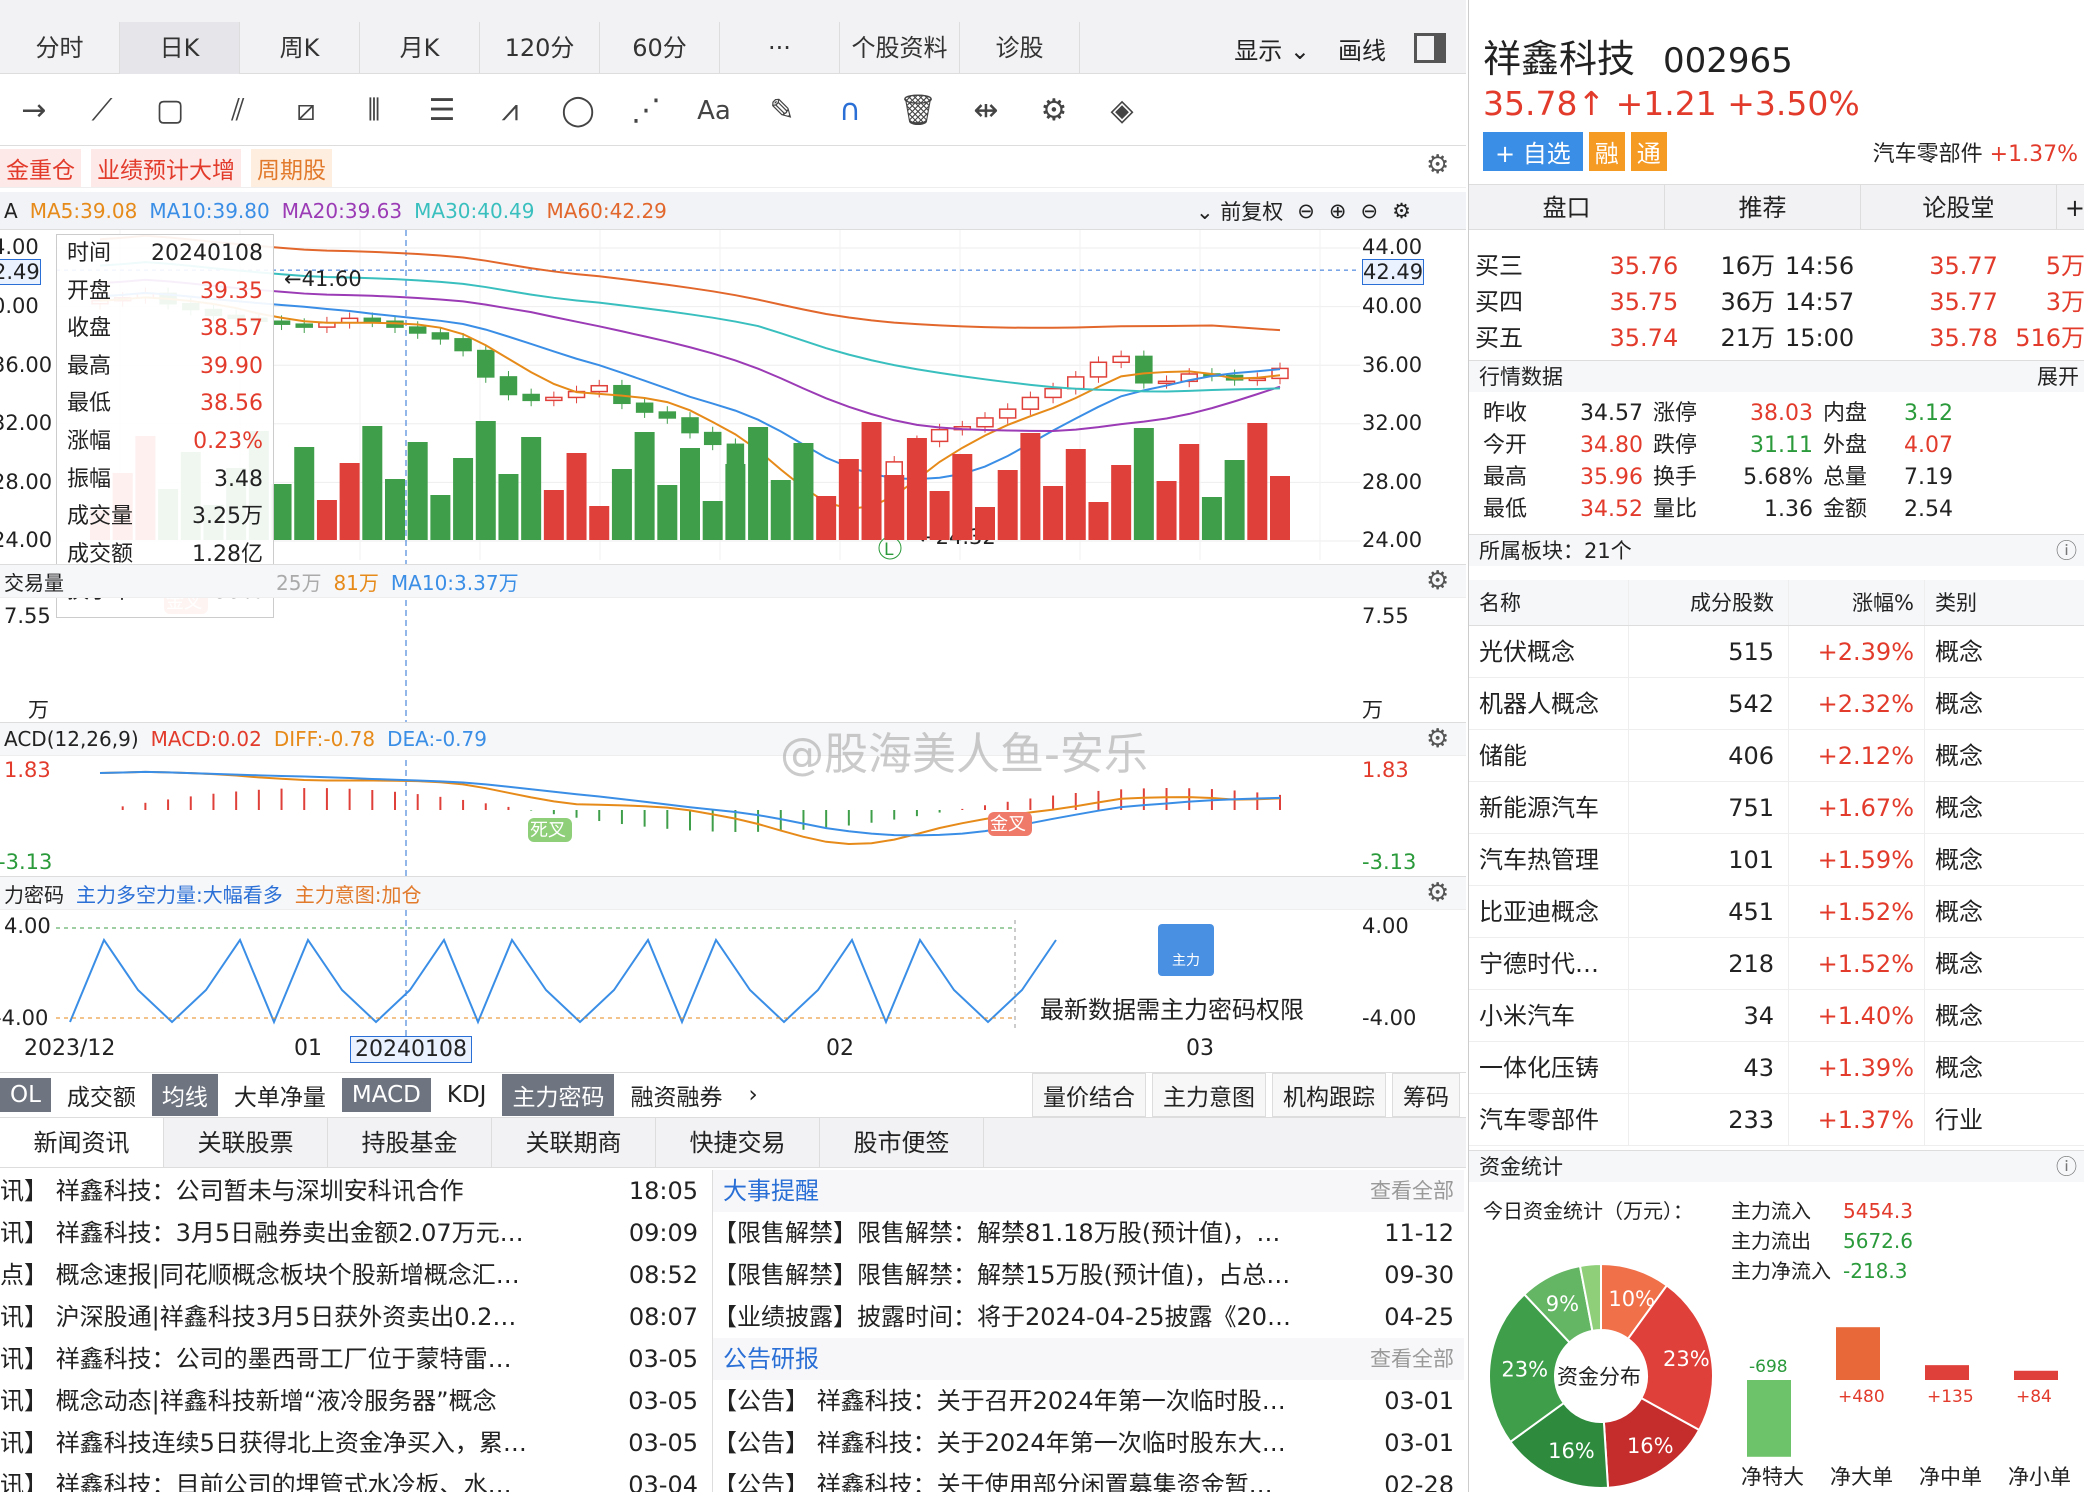 Image resolution: width=2084 pixels, height=1492 pixels. What do you see at coordinates (410, 1142) in the screenshot?
I see `news-tab-2: 持股基金` at bounding box center [410, 1142].